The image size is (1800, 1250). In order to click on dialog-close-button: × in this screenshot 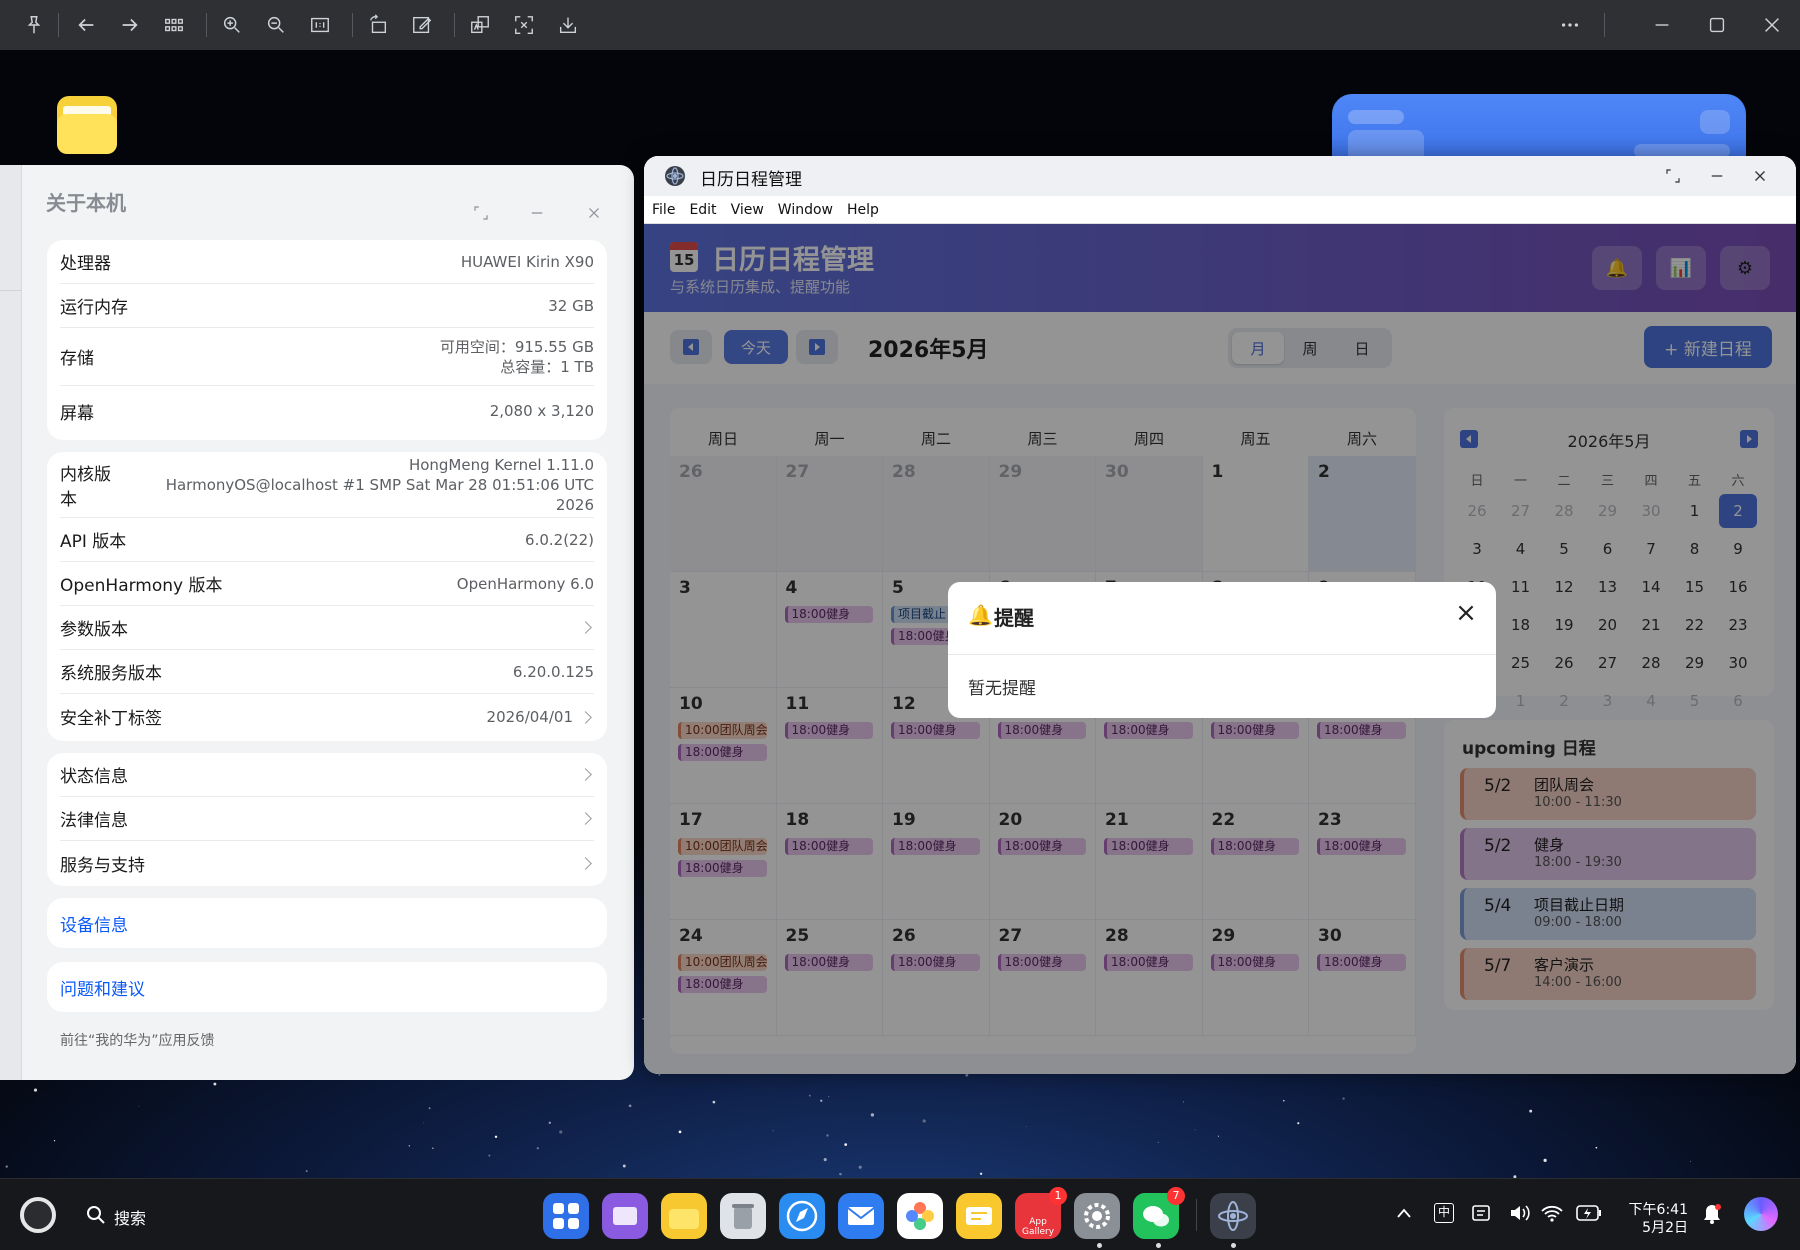, I will do `click(1466, 614)`.